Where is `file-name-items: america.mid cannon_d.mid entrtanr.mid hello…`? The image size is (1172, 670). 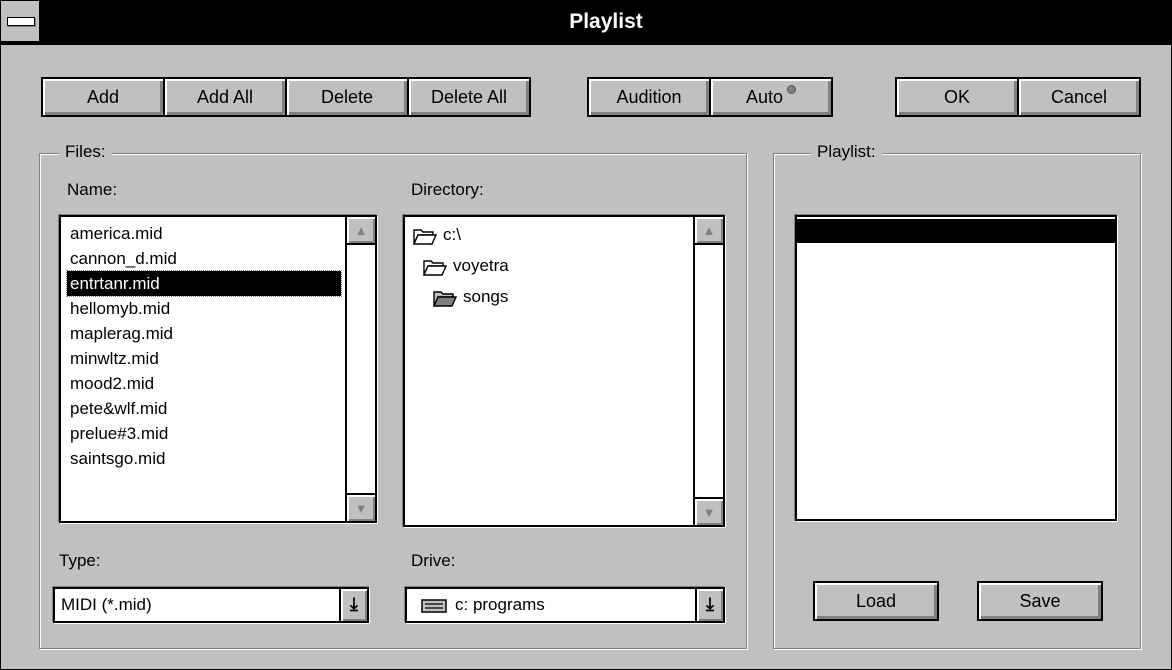
file-name-items: america.mid cannon_d.mid entrtanr.mid hello… is located at coordinates (204, 346).